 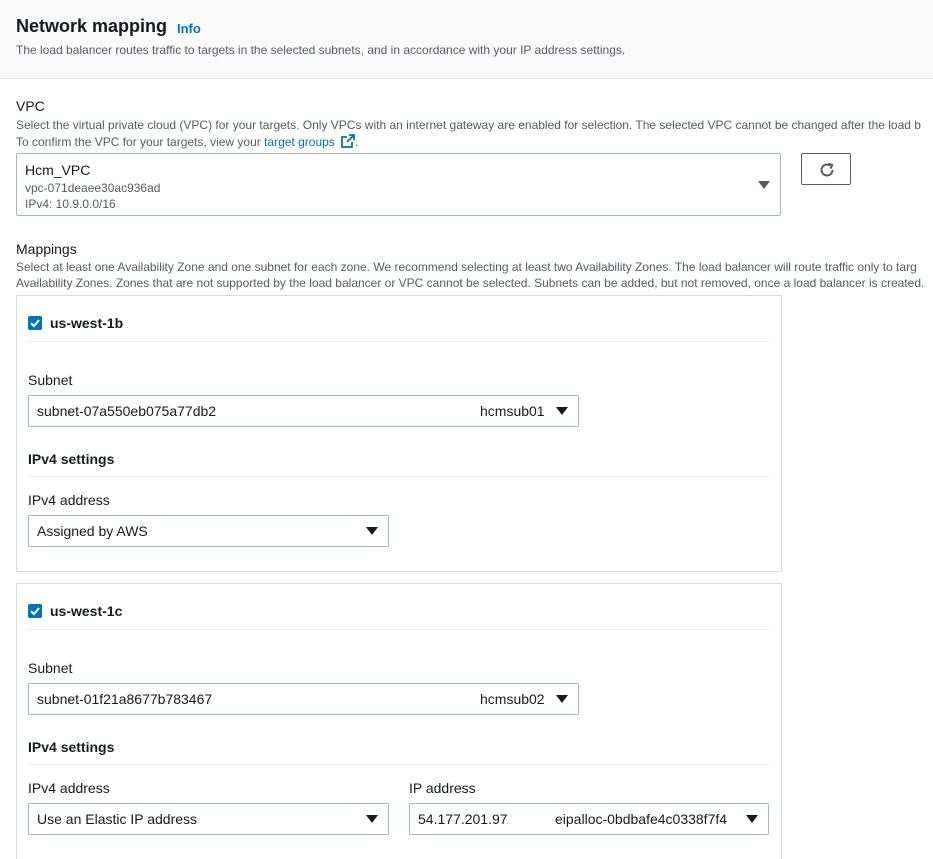 What do you see at coordinates (641, 819) in the screenshot?
I see `eip-allocation-id: eipalloc-0bdbafe4c0338f7f4` at bounding box center [641, 819].